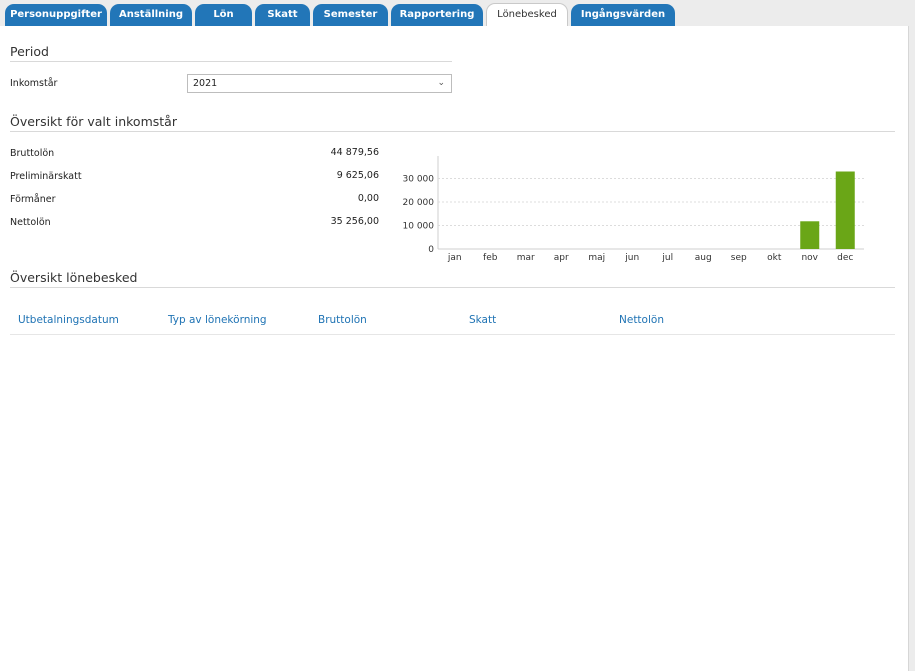 This screenshot has height=671, width=915. Describe the element at coordinates (56, 15) in the screenshot. I see `tab-personuppgifter: Personuppgifter` at that location.